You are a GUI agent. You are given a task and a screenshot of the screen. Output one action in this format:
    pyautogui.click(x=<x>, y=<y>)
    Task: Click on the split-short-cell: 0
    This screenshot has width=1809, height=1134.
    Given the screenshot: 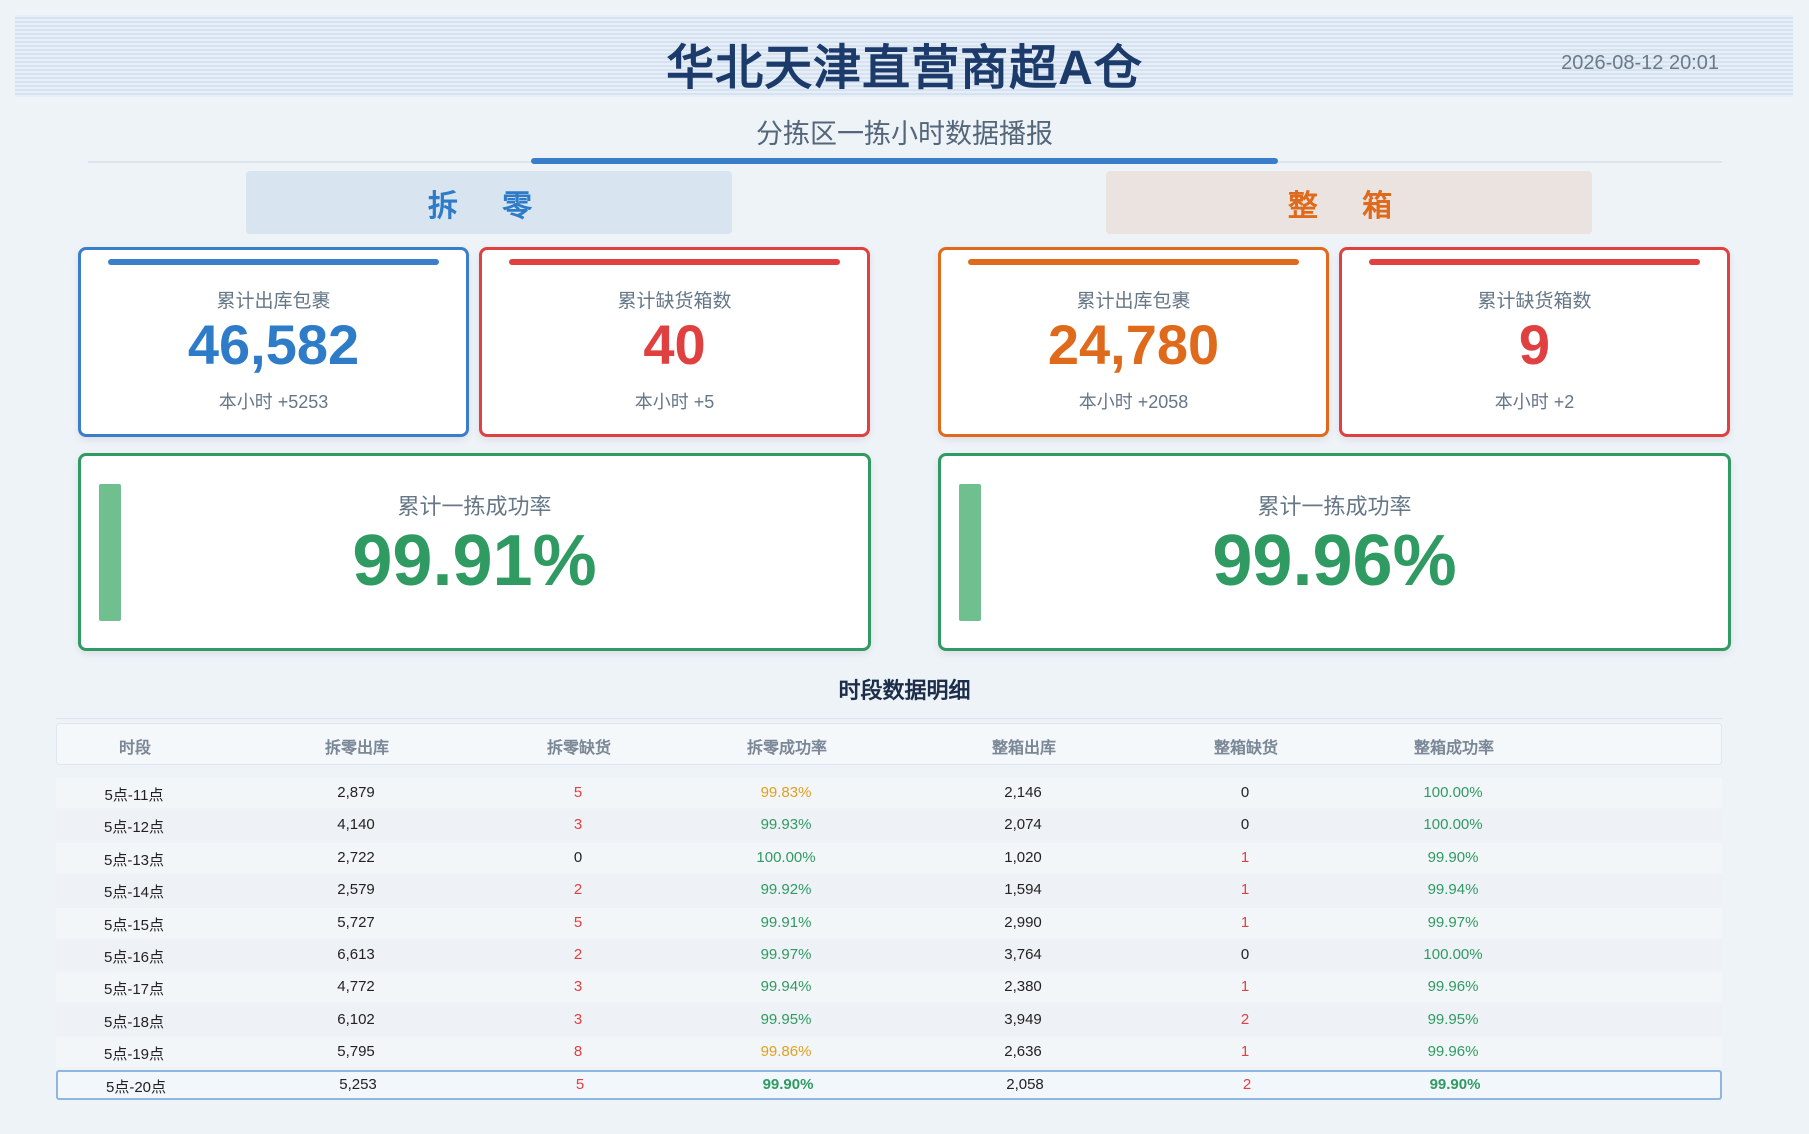 What is the action you would take?
    pyautogui.click(x=578, y=857)
    